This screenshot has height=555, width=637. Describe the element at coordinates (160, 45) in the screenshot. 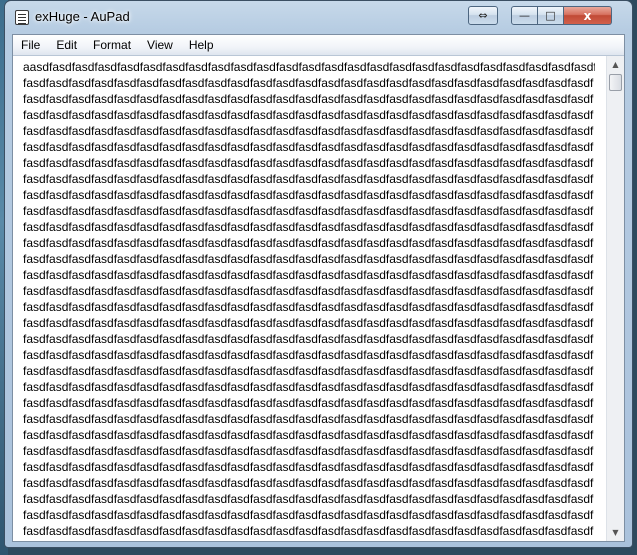

I see `menu-view: View` at that location.